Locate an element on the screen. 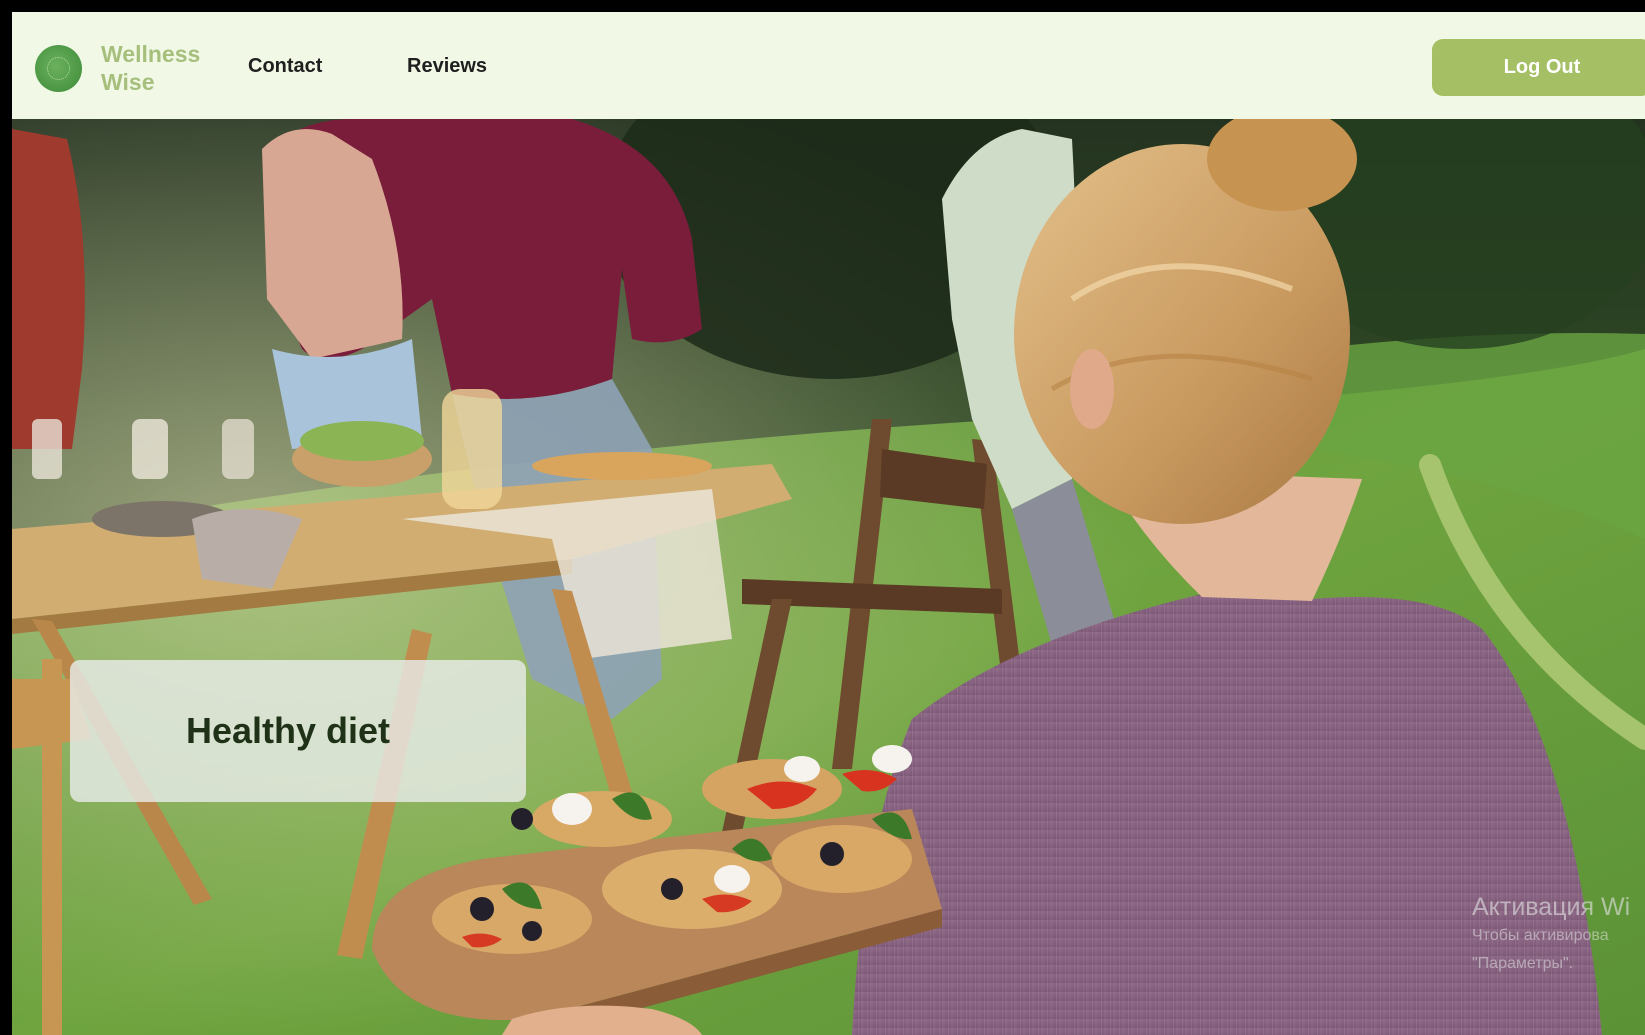 The height and width of the screenshot is (1035, 1645). brand-name: Wellness Wise is located at coordinates (150, 68).